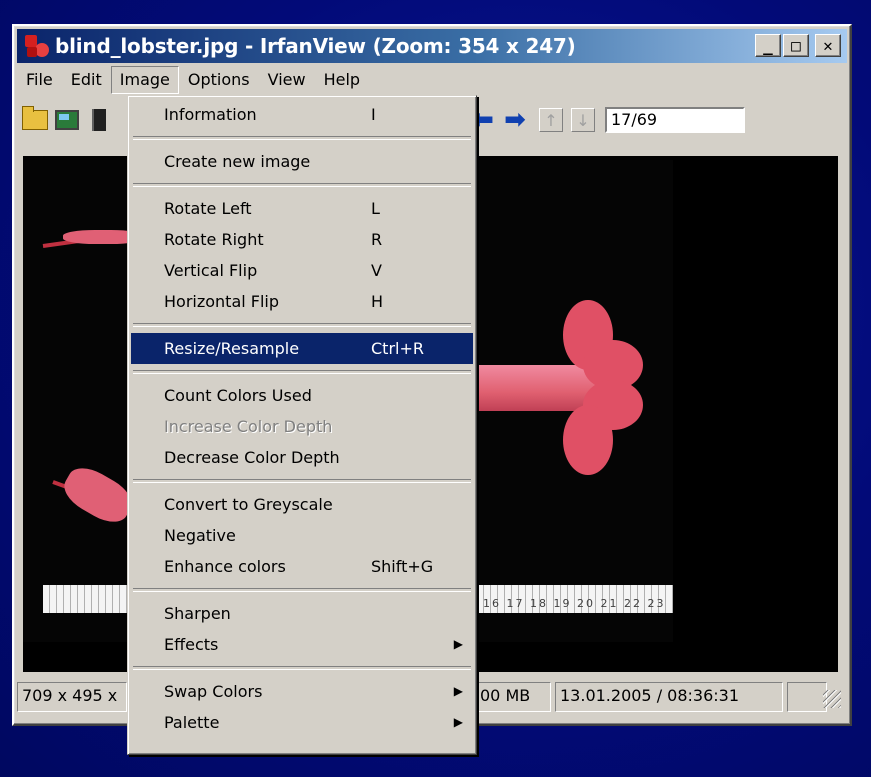 The image size is (871, 777). What do you see at coordinates (39, 80) in the screenshot?
I see `menu-file: File` at bounding box center [39, 80].